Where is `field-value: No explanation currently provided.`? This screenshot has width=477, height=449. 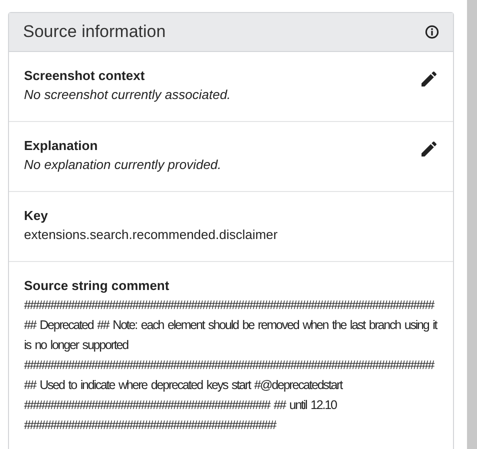
field-value: No explanation currently provided. is located at coordinates (123, 165).